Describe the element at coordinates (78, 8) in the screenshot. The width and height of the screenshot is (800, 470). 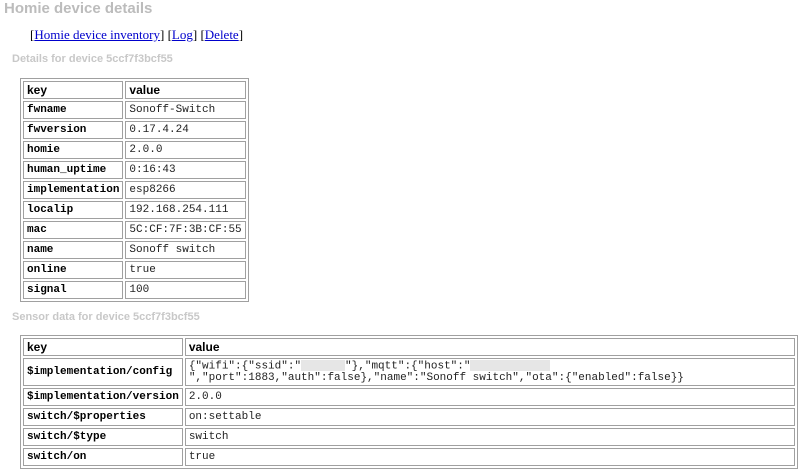
I see `page-title: Homie device details` at that location.